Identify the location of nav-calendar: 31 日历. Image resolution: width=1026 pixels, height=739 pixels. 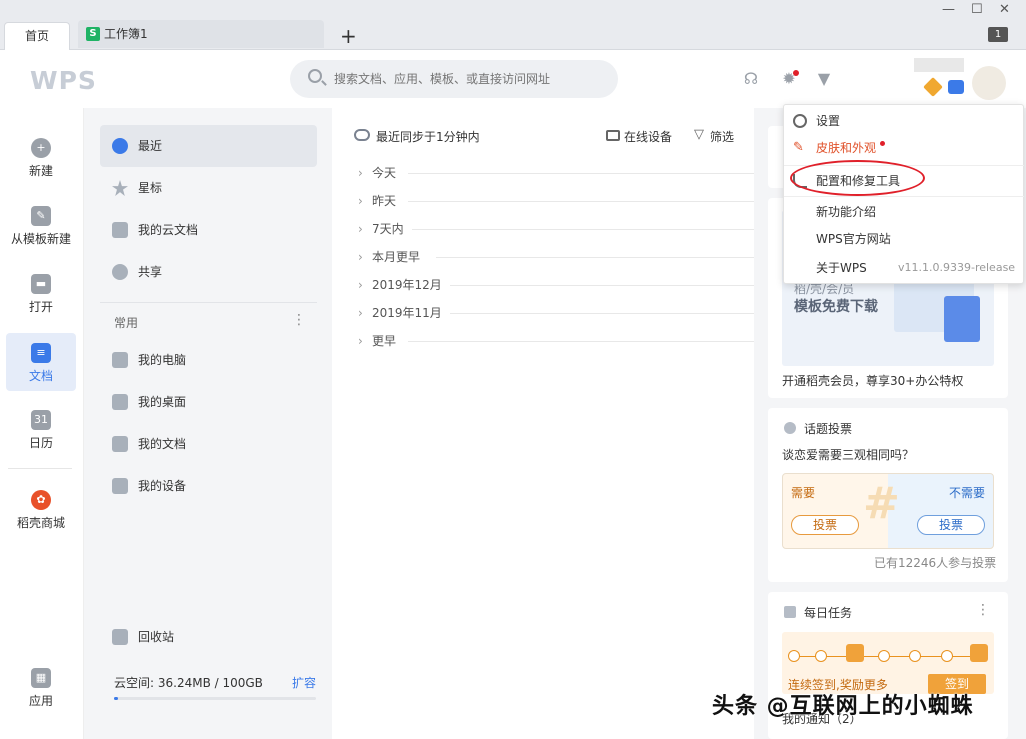
(41, 429).